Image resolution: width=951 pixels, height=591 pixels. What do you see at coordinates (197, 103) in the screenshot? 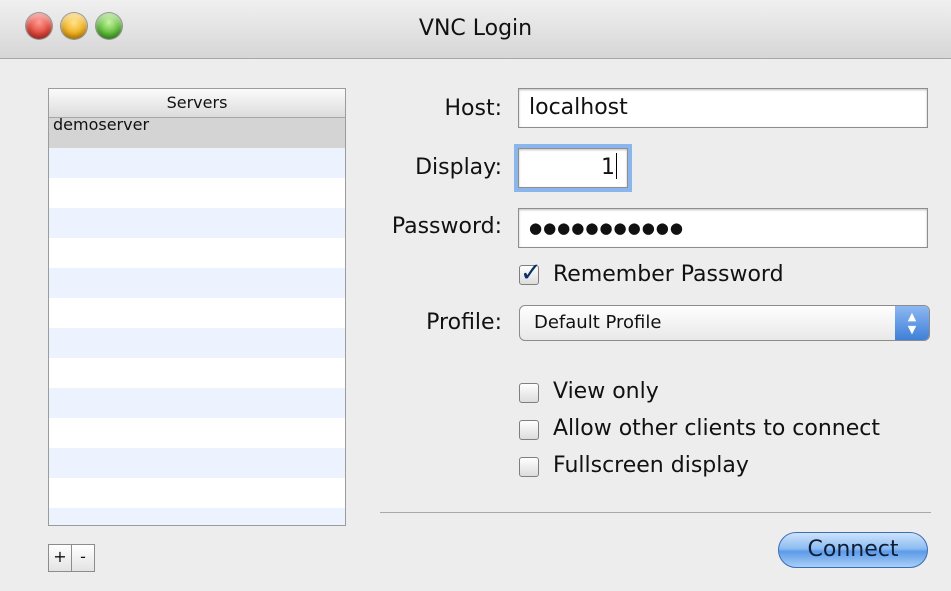
I see `servers-column-header: Servers` at bounding box center [197, 103].